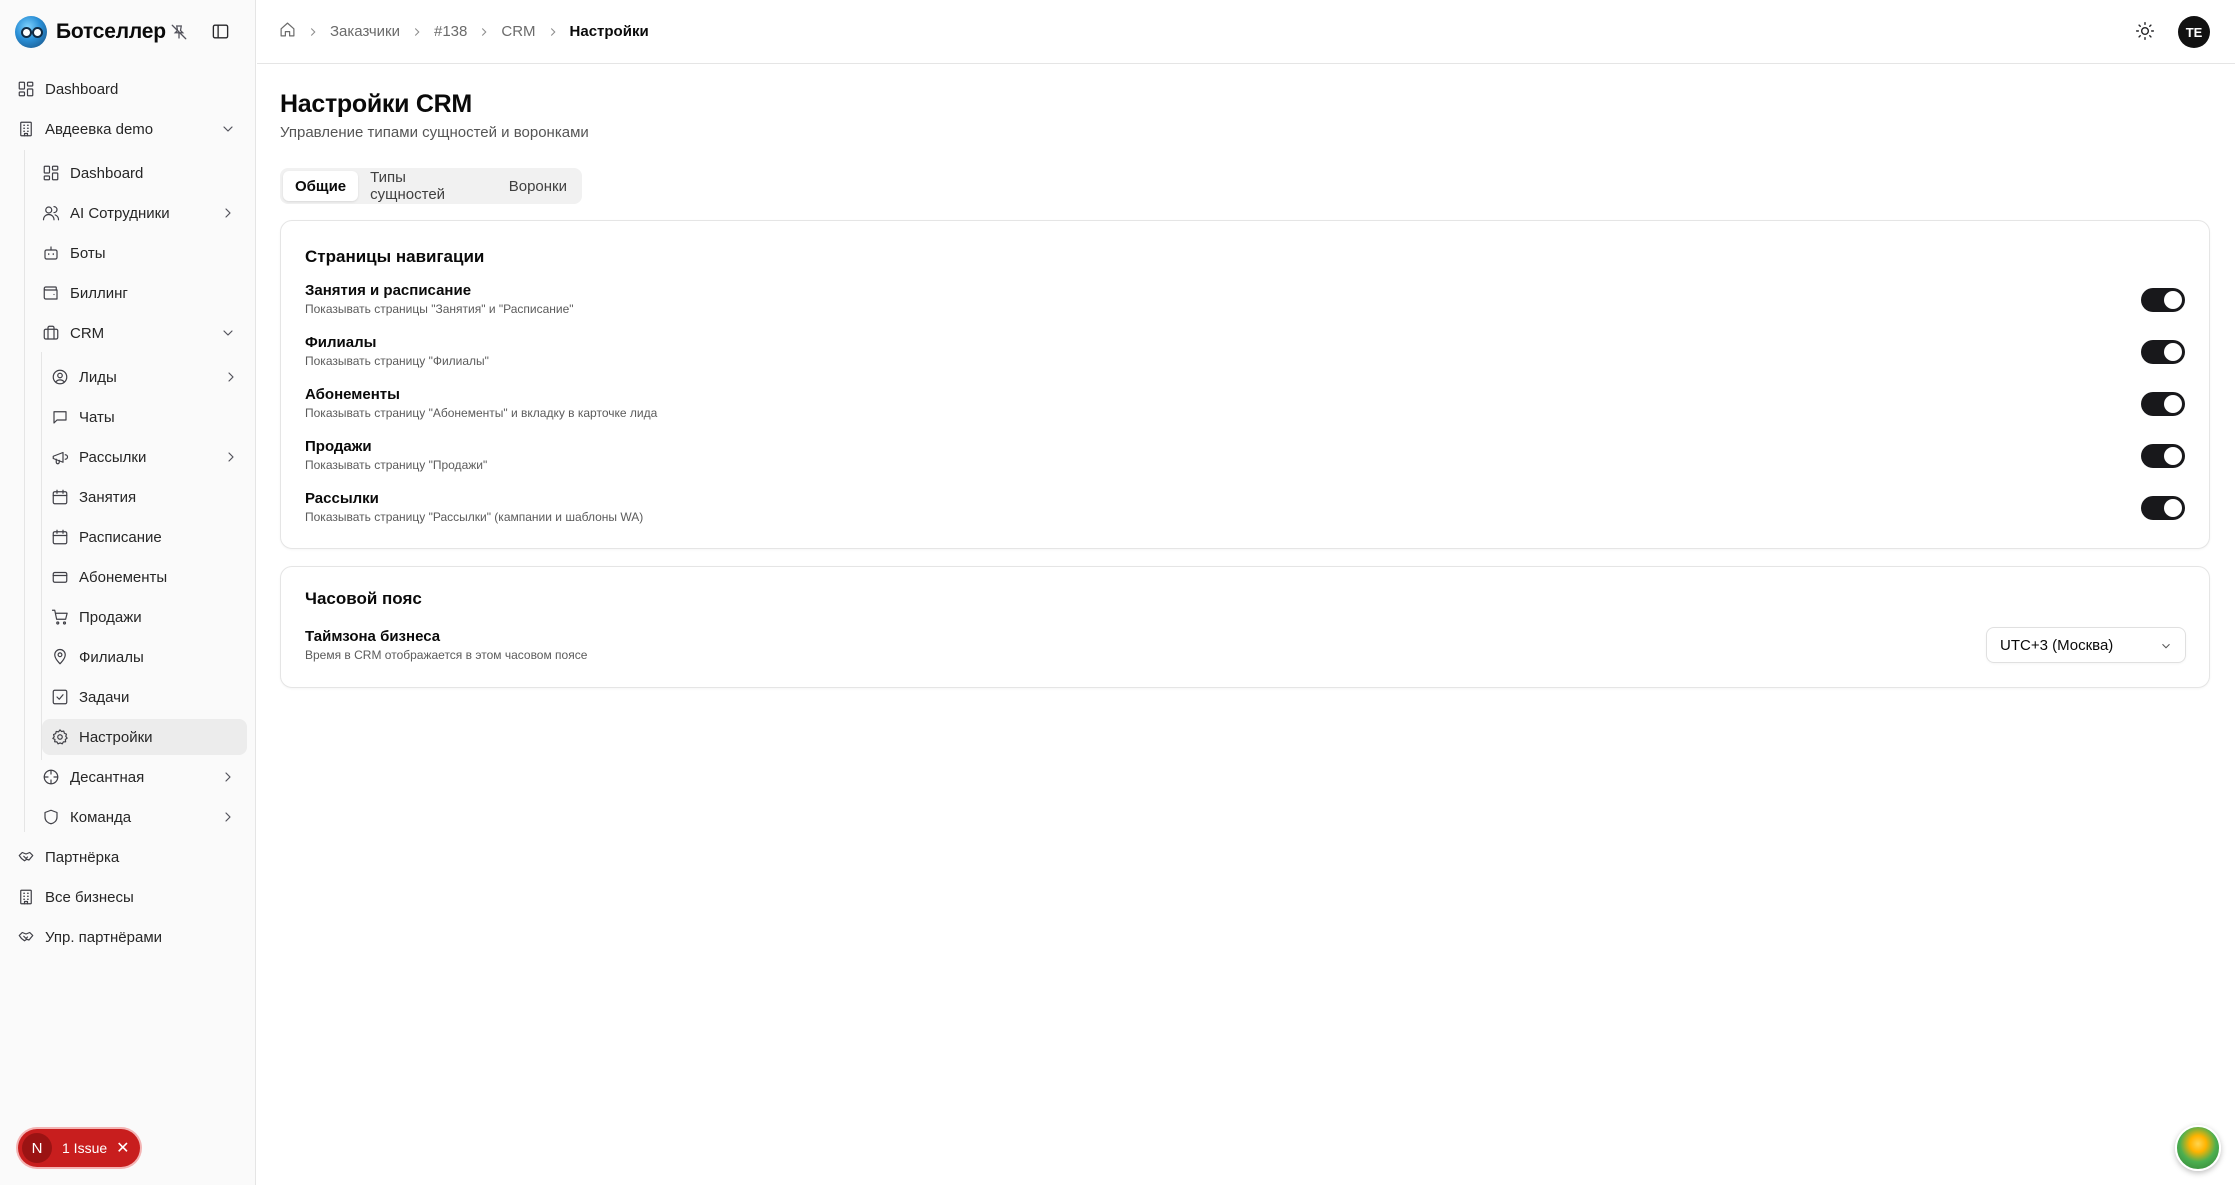 The height and width of the screenshot is (1185, 2235). I want to click on timezone-select: UTC+3 (Москва), so click(2086, 645).